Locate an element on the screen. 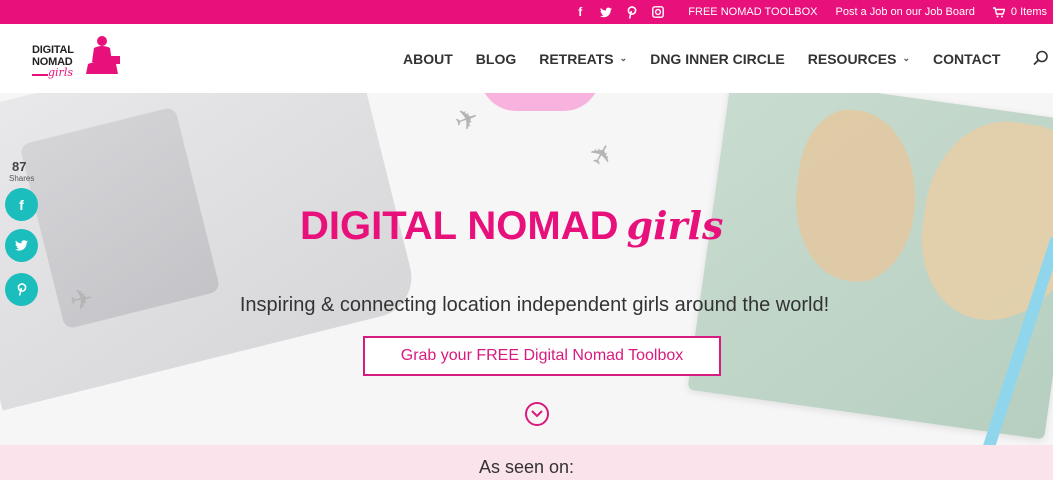 The width and height of the screenshot is (1053, 480). nav-retreats: RETREATS ⌄ is located at coordinates (583, 59).